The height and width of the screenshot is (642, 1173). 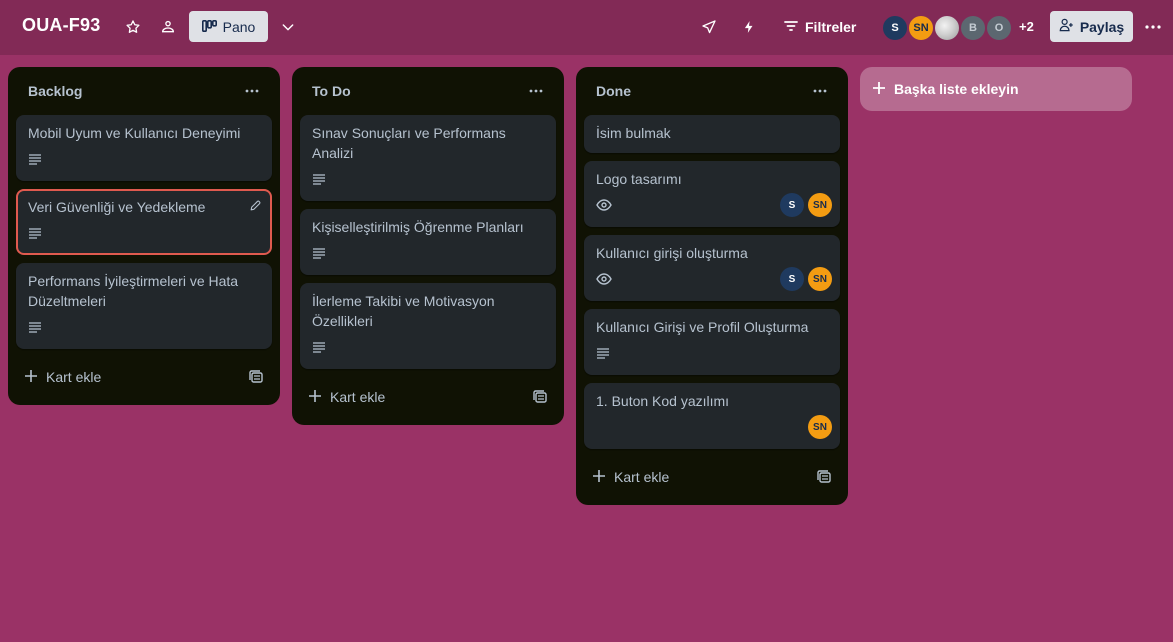 I want to click on member-avatar, so click(x=947, y=28).